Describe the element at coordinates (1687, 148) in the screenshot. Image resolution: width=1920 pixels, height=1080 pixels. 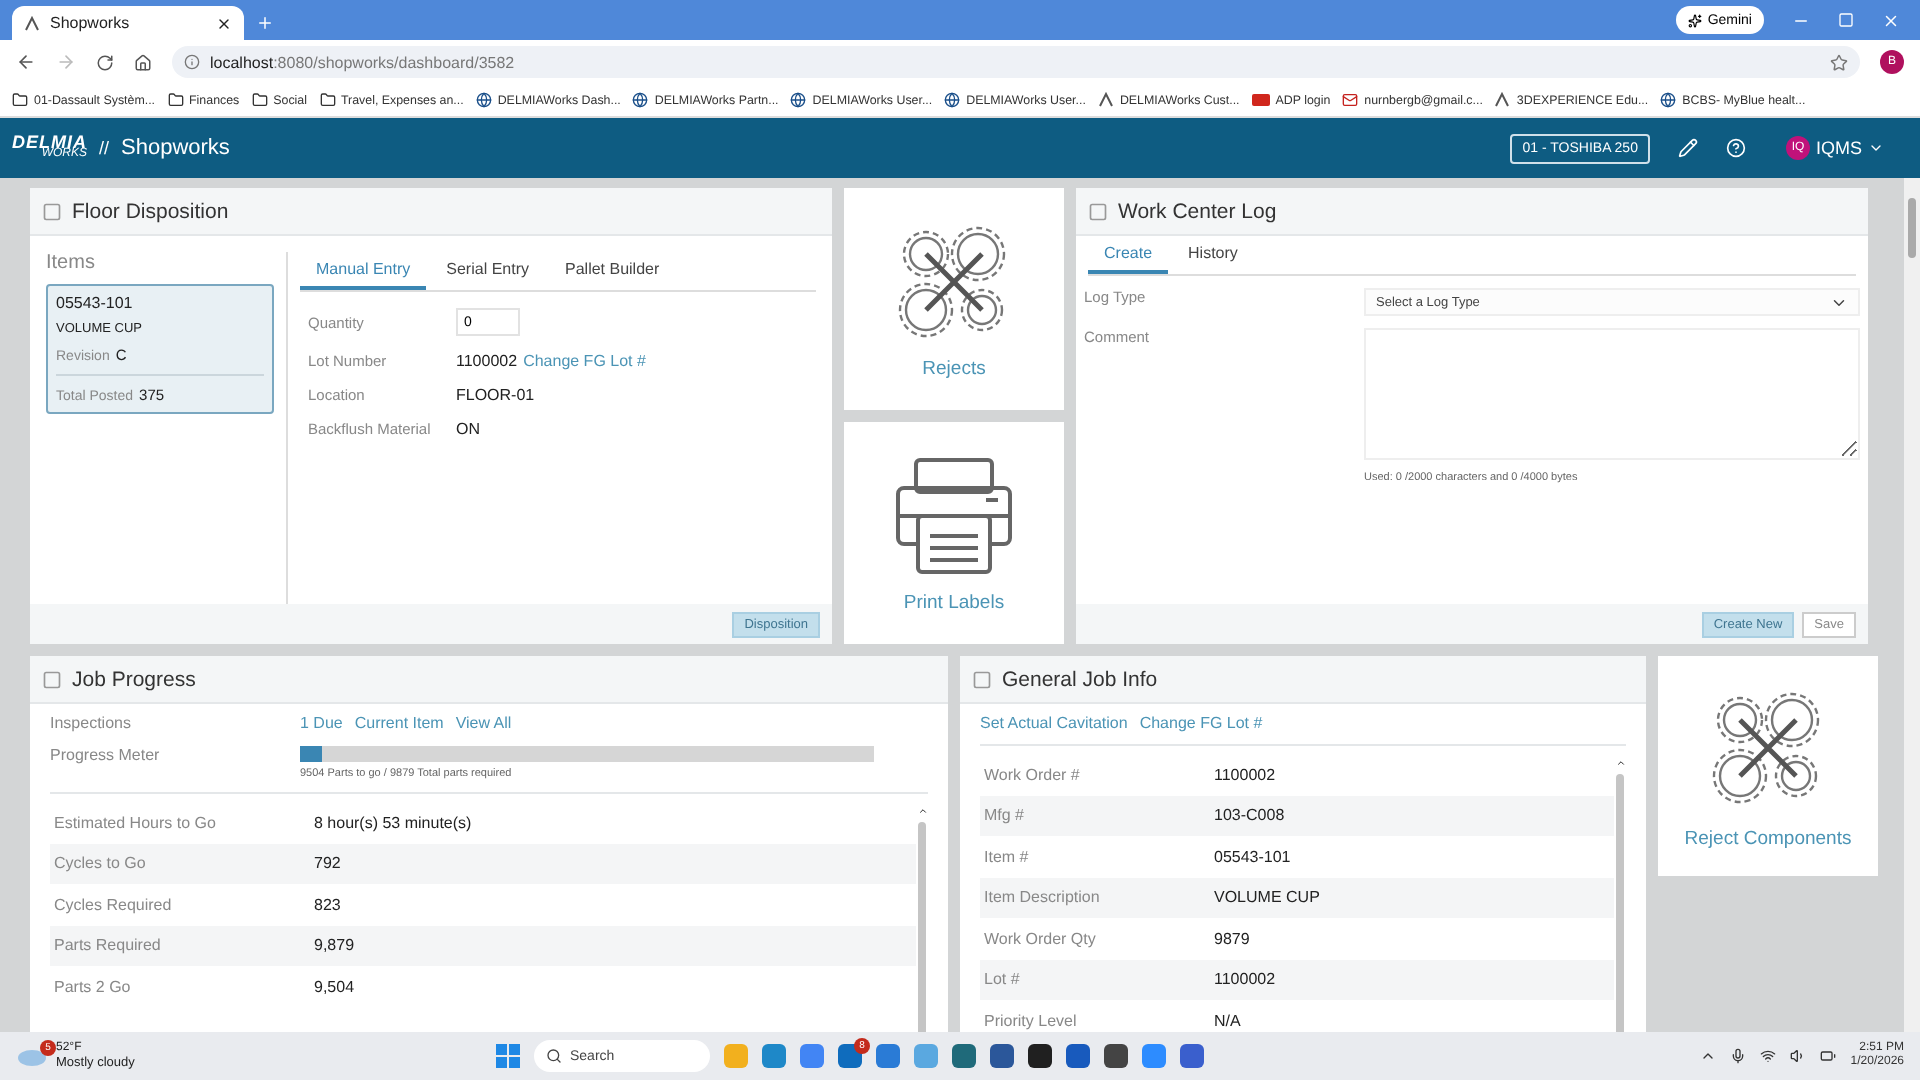
I see `pencil-icon` at that location.